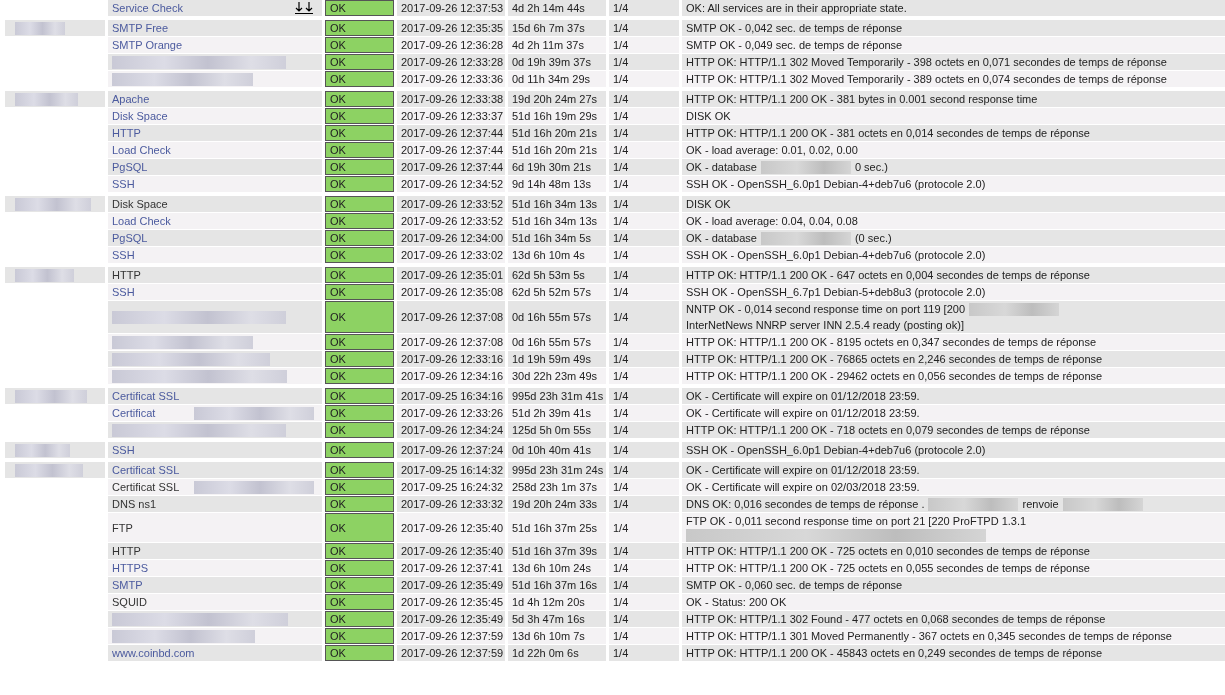  Describe the element at coordinates (551, 292) in the screenshot. I see `duration: 62d 5h 52m 57s` at that location.